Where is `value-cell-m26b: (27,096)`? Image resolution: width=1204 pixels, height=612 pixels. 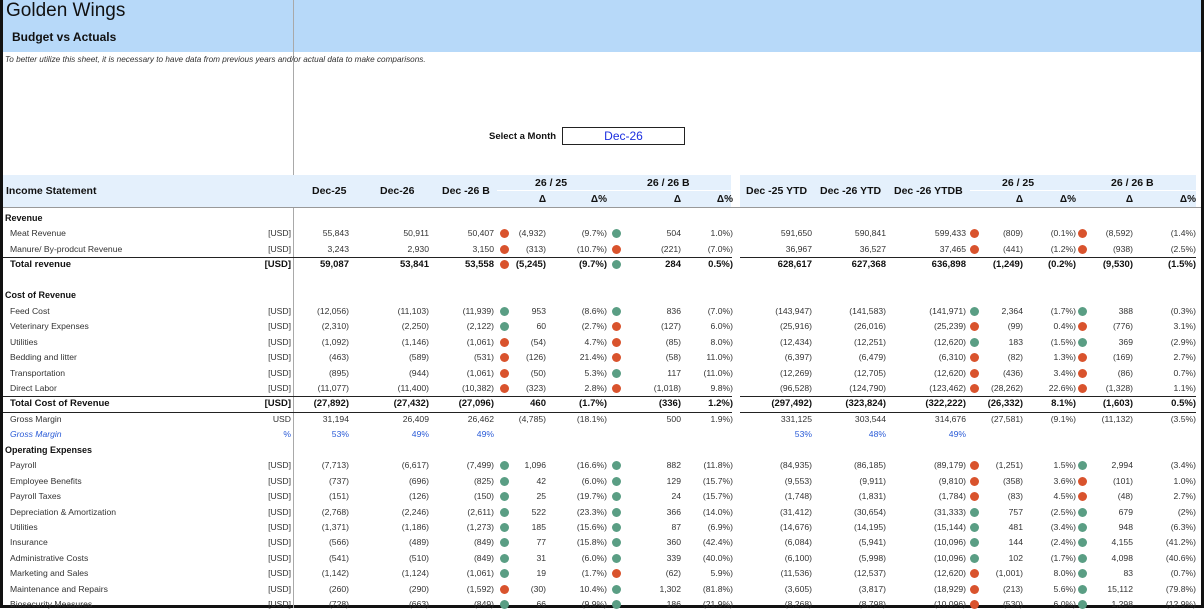 value-cell-m26b: (27,096) is located at coordinates (476, 404).